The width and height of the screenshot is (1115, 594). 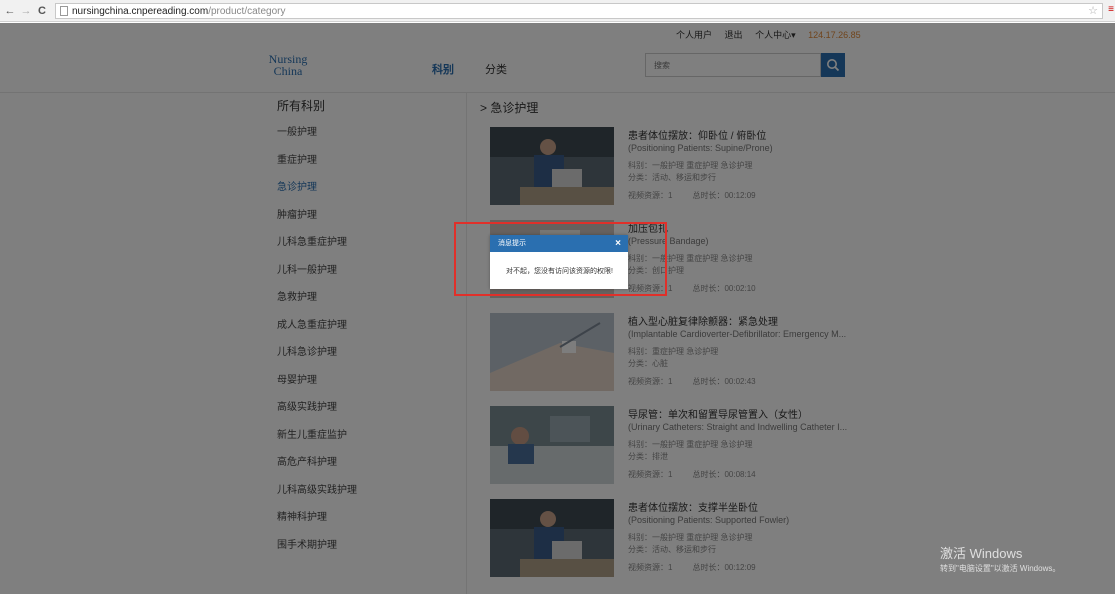 What do you see at coordinates (1000, 568) in the screenshot?
I see `watermark-line2: 转到"电脑设置"以激活 Windows。` at bounding box center [1000, 568].